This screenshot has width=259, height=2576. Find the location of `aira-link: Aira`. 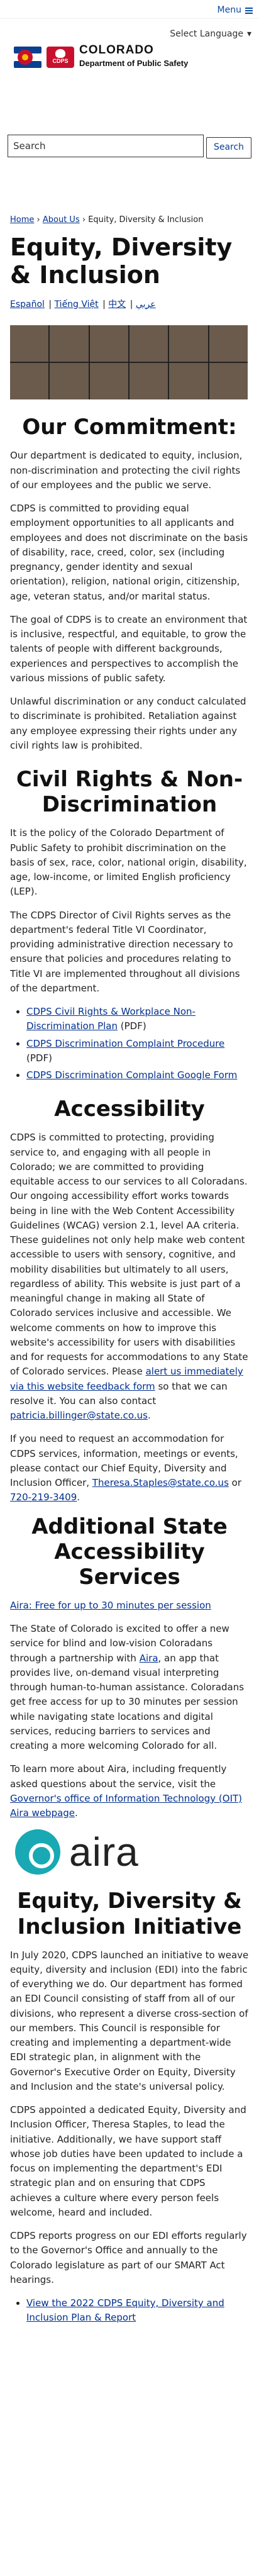

aira-link: Aira is located at coordinates (149, 1658).